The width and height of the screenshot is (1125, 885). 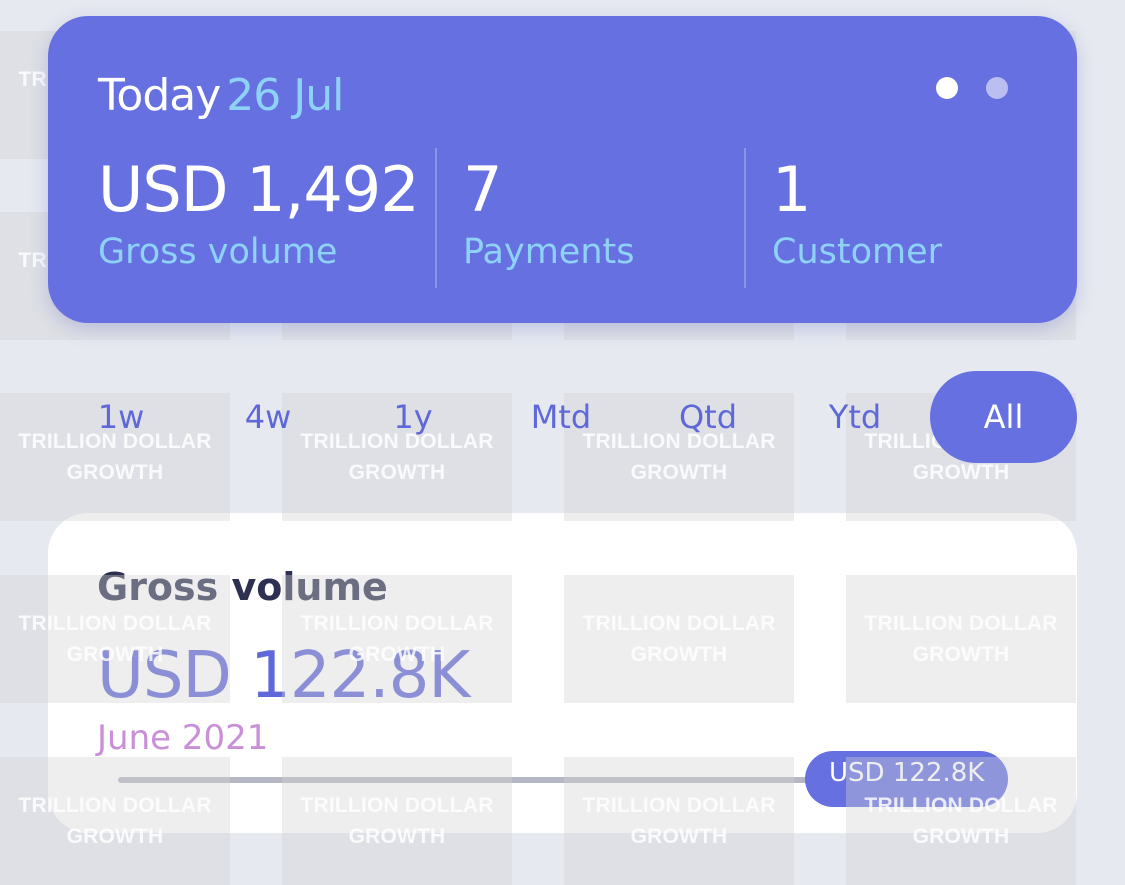 What do you see at coordinates (907, 779) in the screenshot?
I see `value-badge: USD 122.8K` at bounding box center [907, 779].